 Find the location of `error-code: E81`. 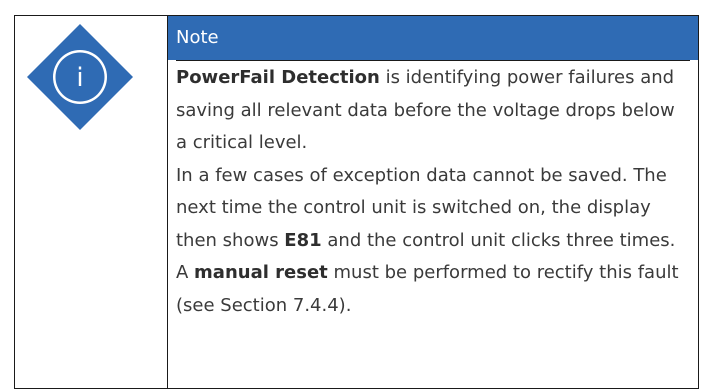

error-code: E81 is located at coordinates (303, 240).